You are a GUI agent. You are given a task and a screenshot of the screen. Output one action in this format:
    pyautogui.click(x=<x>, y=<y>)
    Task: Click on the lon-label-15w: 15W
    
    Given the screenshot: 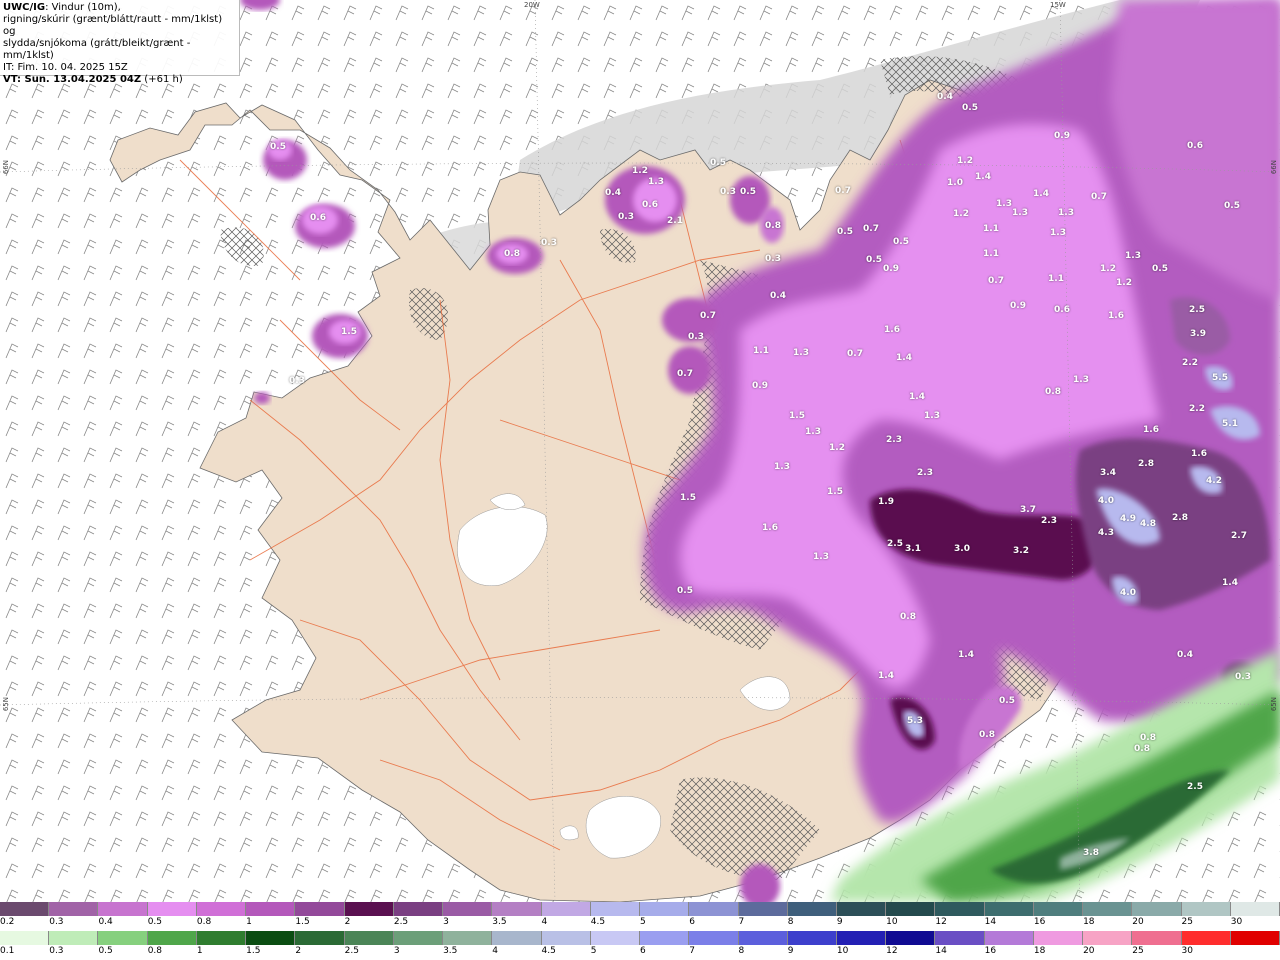 What is the action you would take?
    pyautogui.click(x=1058, y=5)
    